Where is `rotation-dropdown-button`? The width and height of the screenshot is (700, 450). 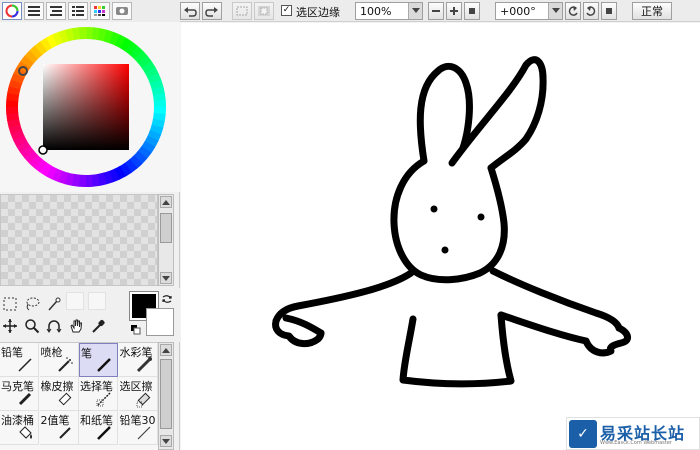
rotation-dropdown-button is located at coordinates (555, 11).